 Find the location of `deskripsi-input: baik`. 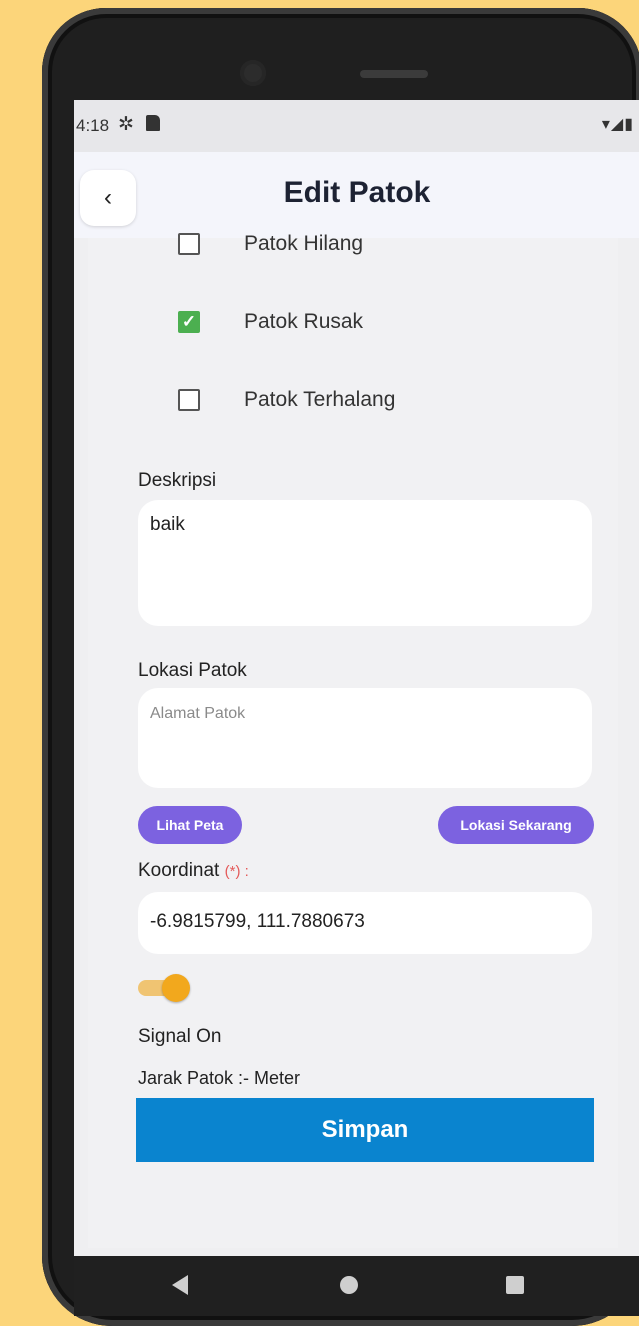

deskripsi-input: baik is located at coordinates (365, 563).